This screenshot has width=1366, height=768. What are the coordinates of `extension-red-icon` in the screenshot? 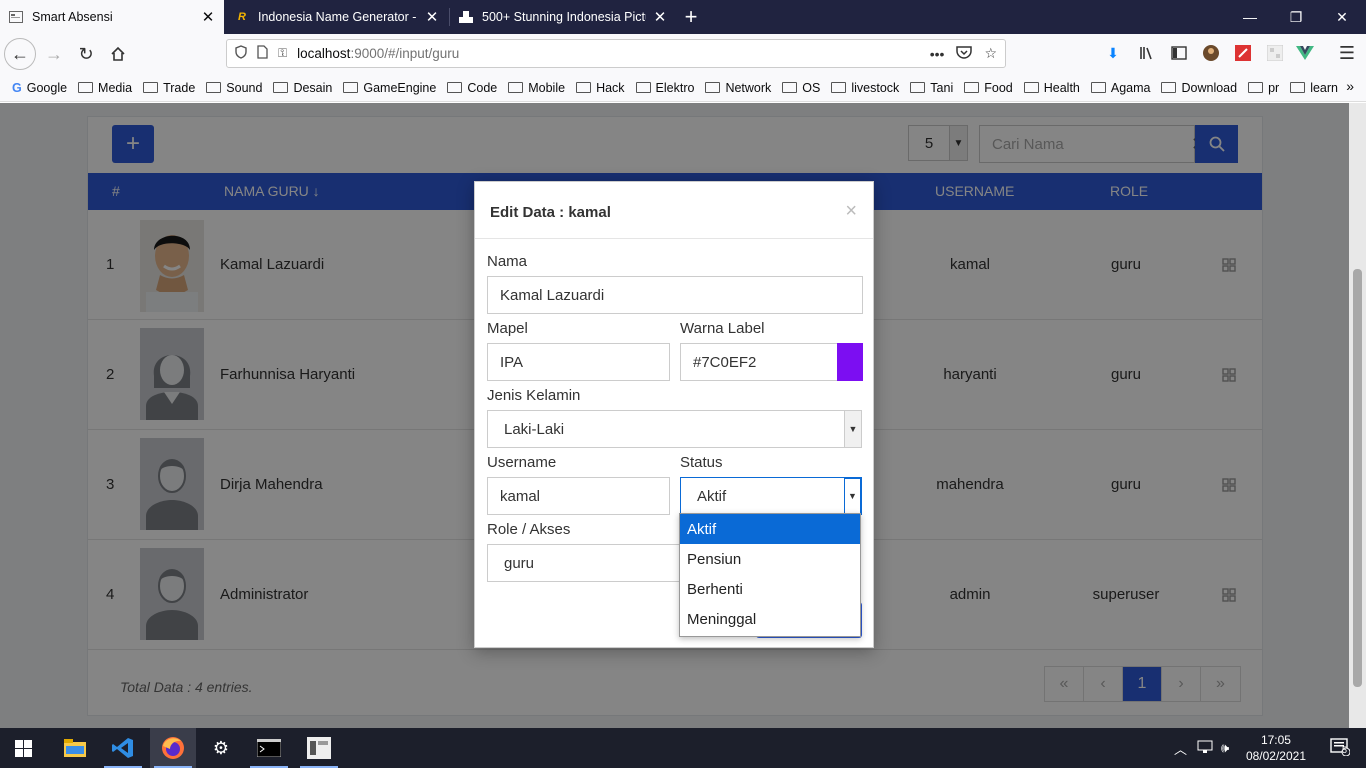 It's located at (1243, 53).